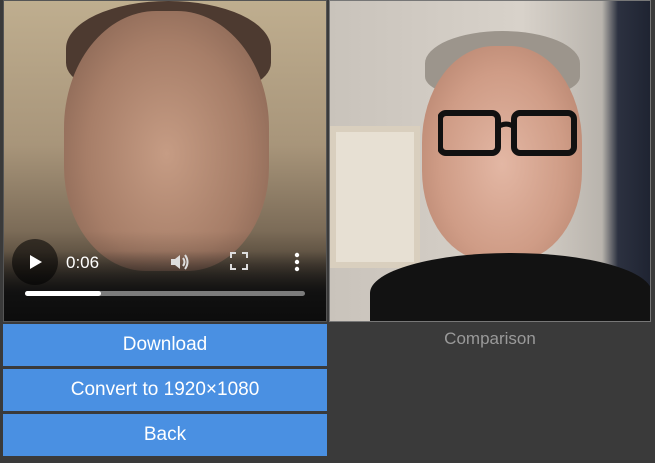  I want to click on download-button: Download, so click(165, 345).